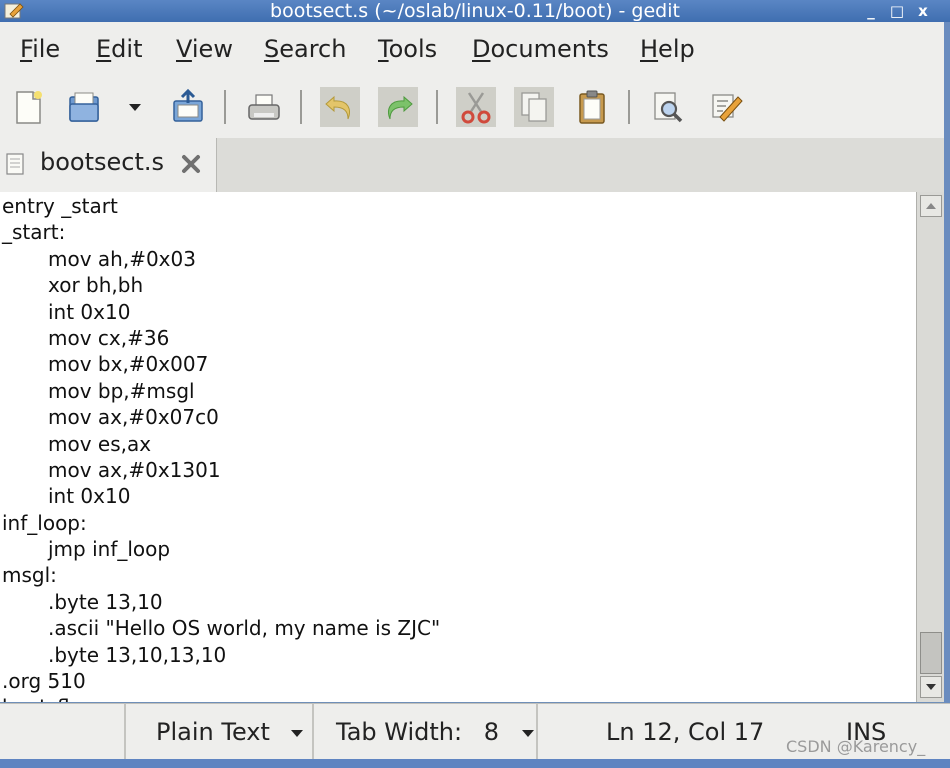  I want to click on window-bottom-border, so click(475, 763).